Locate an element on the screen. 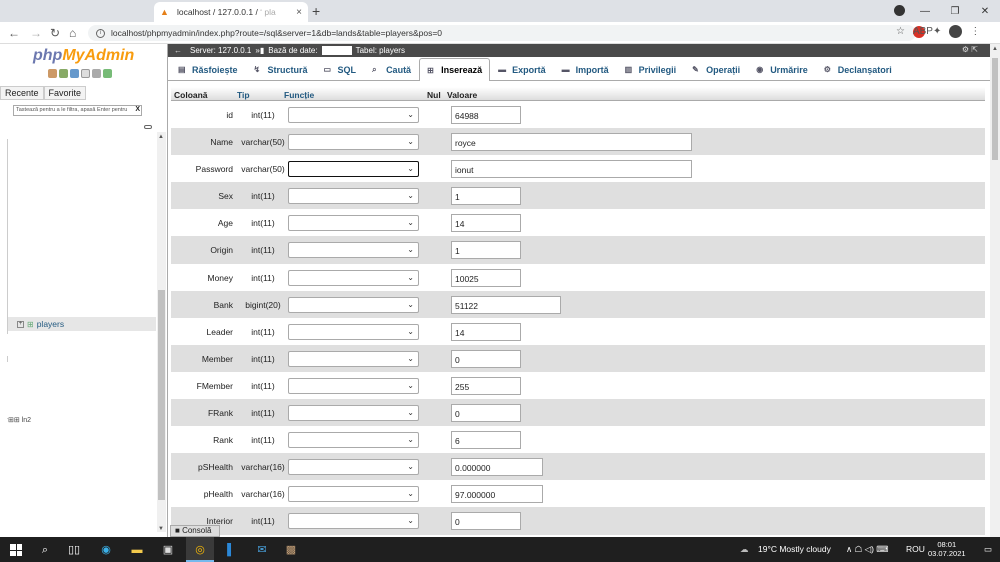  store-icon: ▣ is located at coordinates (168, 550).